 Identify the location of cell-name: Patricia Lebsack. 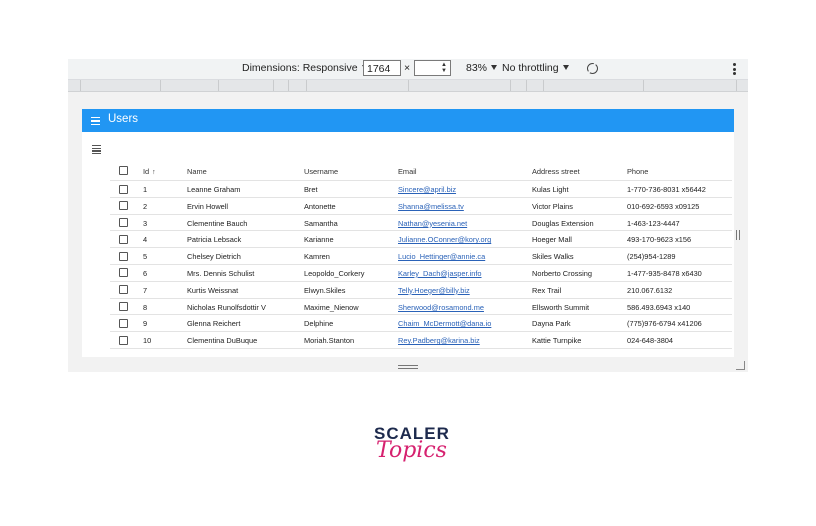
(214, 240).